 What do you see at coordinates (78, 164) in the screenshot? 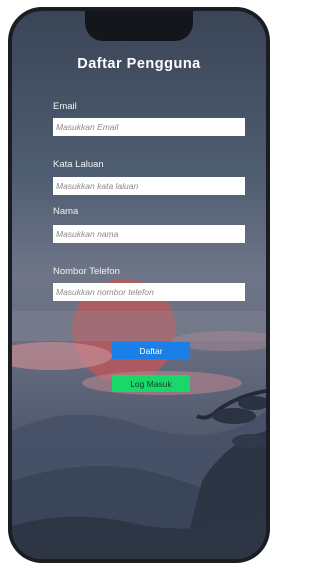
I see `password-label: Kata Laluan` at bounding box center [78, 164].